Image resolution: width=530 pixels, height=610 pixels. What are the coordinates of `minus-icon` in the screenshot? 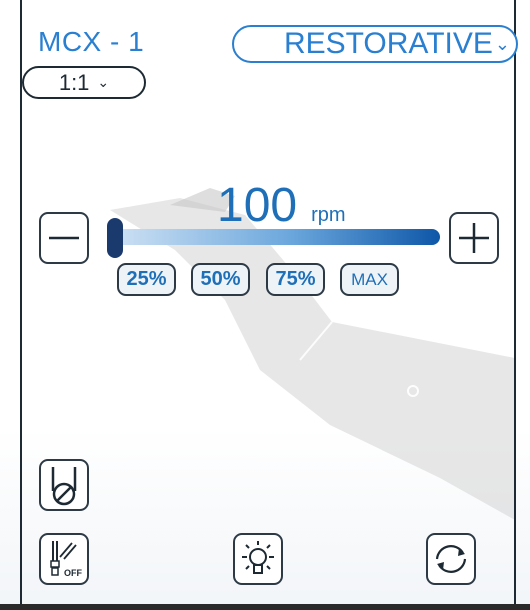 It's located at (64, 238).